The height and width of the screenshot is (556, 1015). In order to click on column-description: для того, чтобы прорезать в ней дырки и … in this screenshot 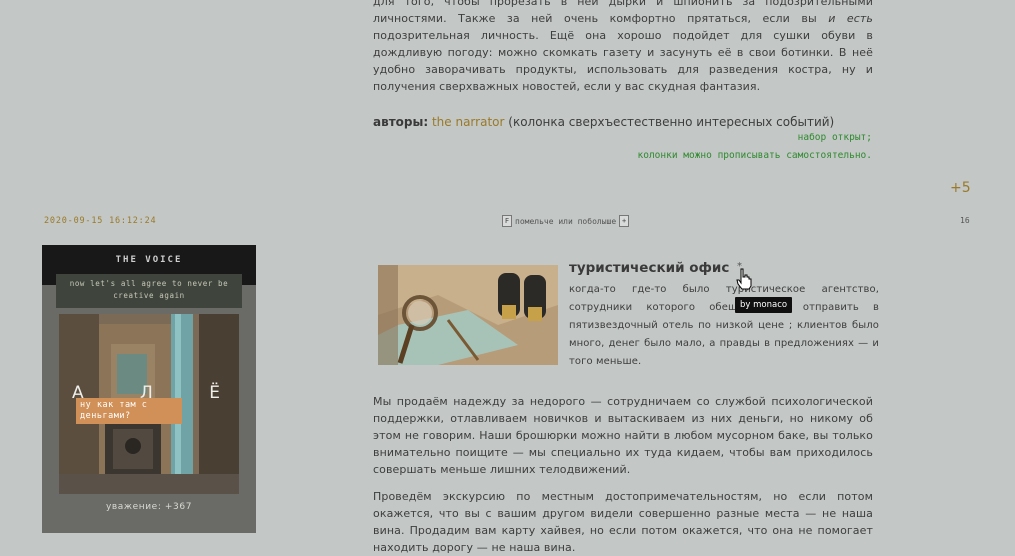, I will do `click(623, 46)`.